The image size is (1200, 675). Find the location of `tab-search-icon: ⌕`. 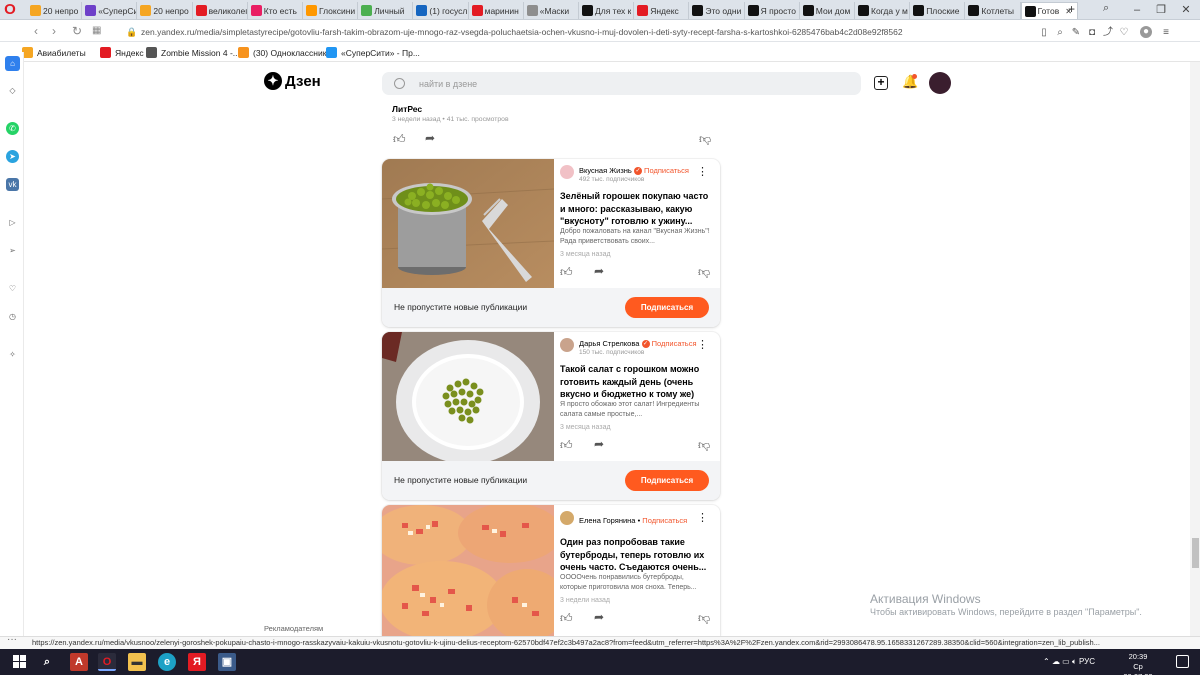

tab-search-icon: ⌕ is located at coordinates (1106, 8).